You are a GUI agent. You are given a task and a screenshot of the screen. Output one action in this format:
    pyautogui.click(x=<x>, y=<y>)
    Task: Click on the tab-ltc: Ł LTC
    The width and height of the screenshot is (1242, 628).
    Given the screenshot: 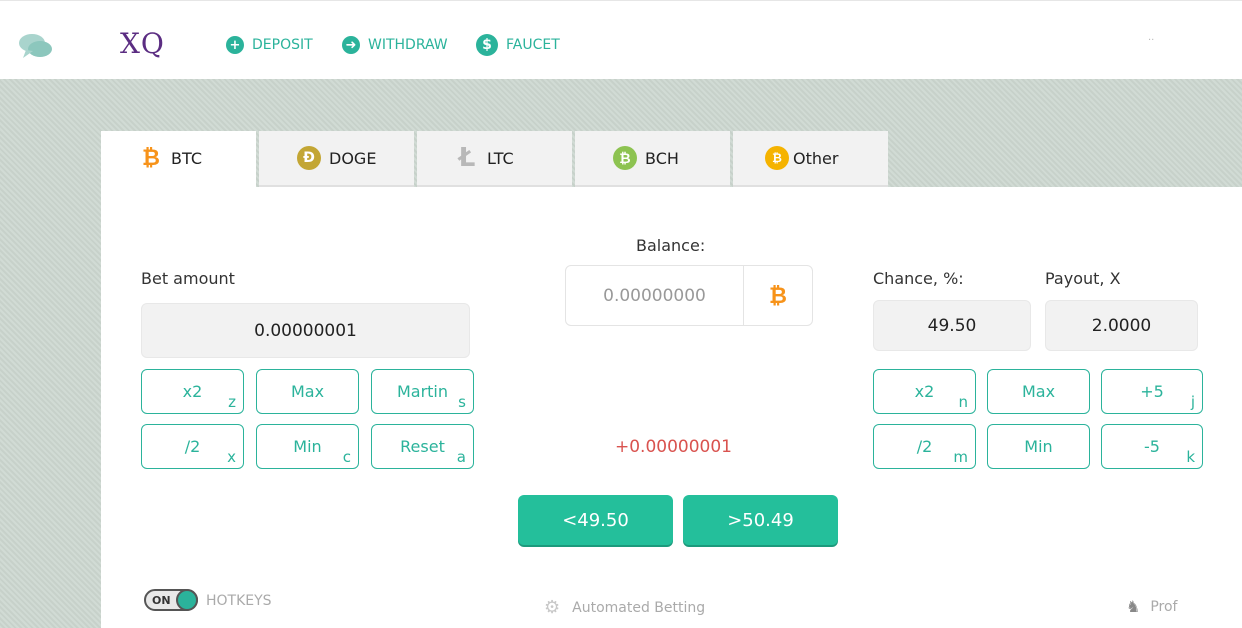 What is the action you would take?
    pyautogui.click(x=494, y=159)
    